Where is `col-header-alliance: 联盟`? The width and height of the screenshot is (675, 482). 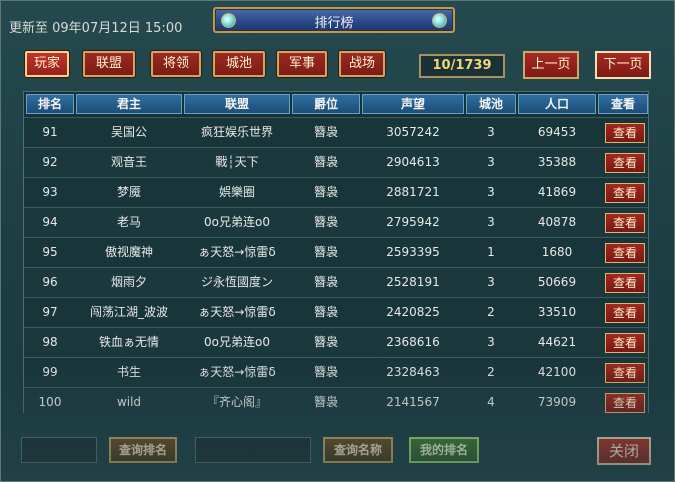 col-header-alliance: 联盟 is located at coordinates (237, 104).